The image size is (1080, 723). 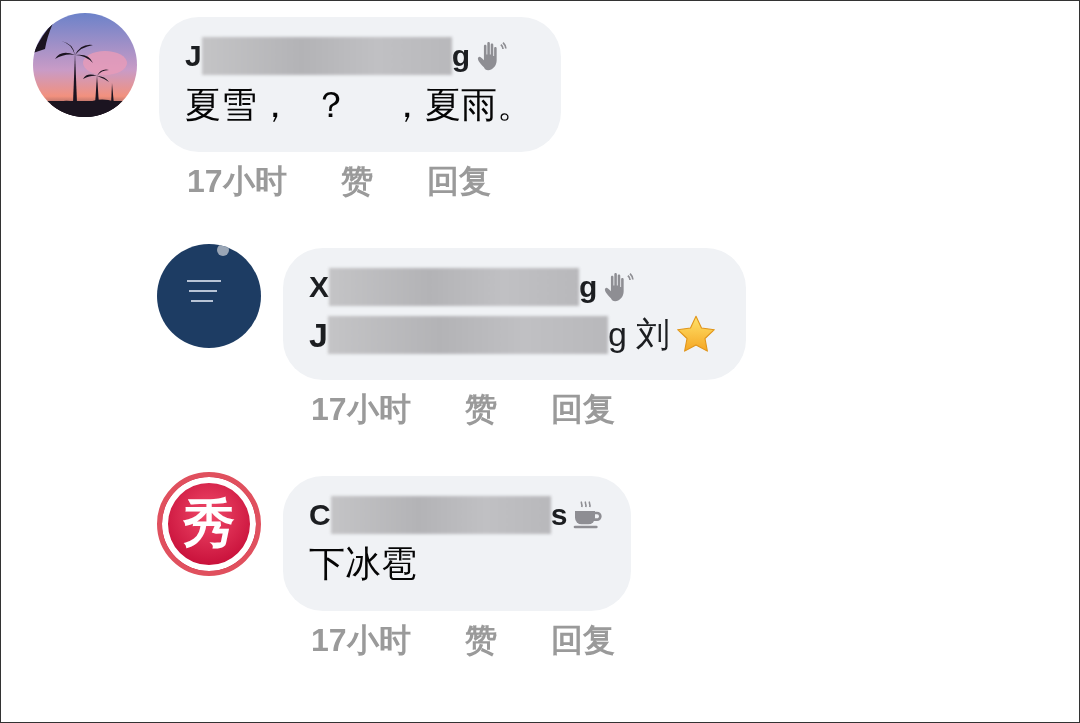 What do you see at coordinates (209, 524) in the screenshot?
I see `logo-icon: 秀` at bounding box center [209, 524].